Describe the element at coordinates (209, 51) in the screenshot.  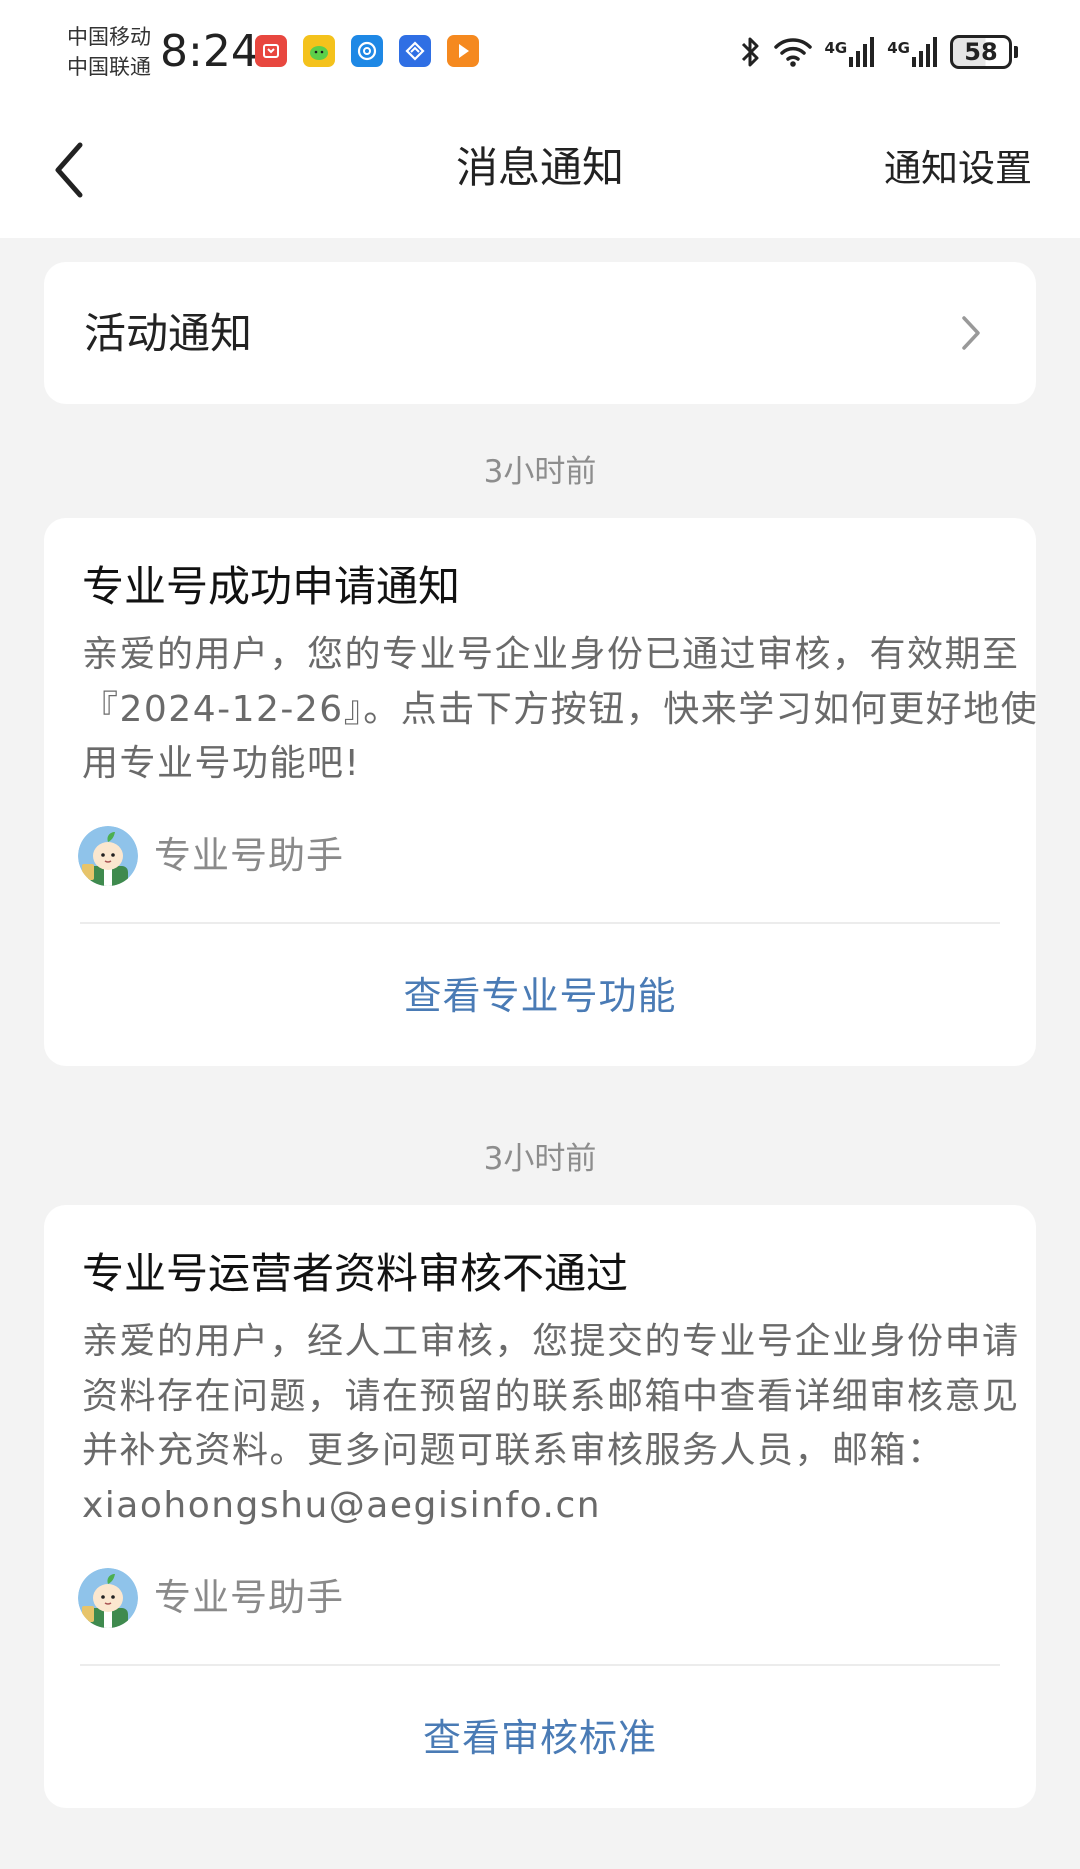
I see `status-time: 8:24` at that location.